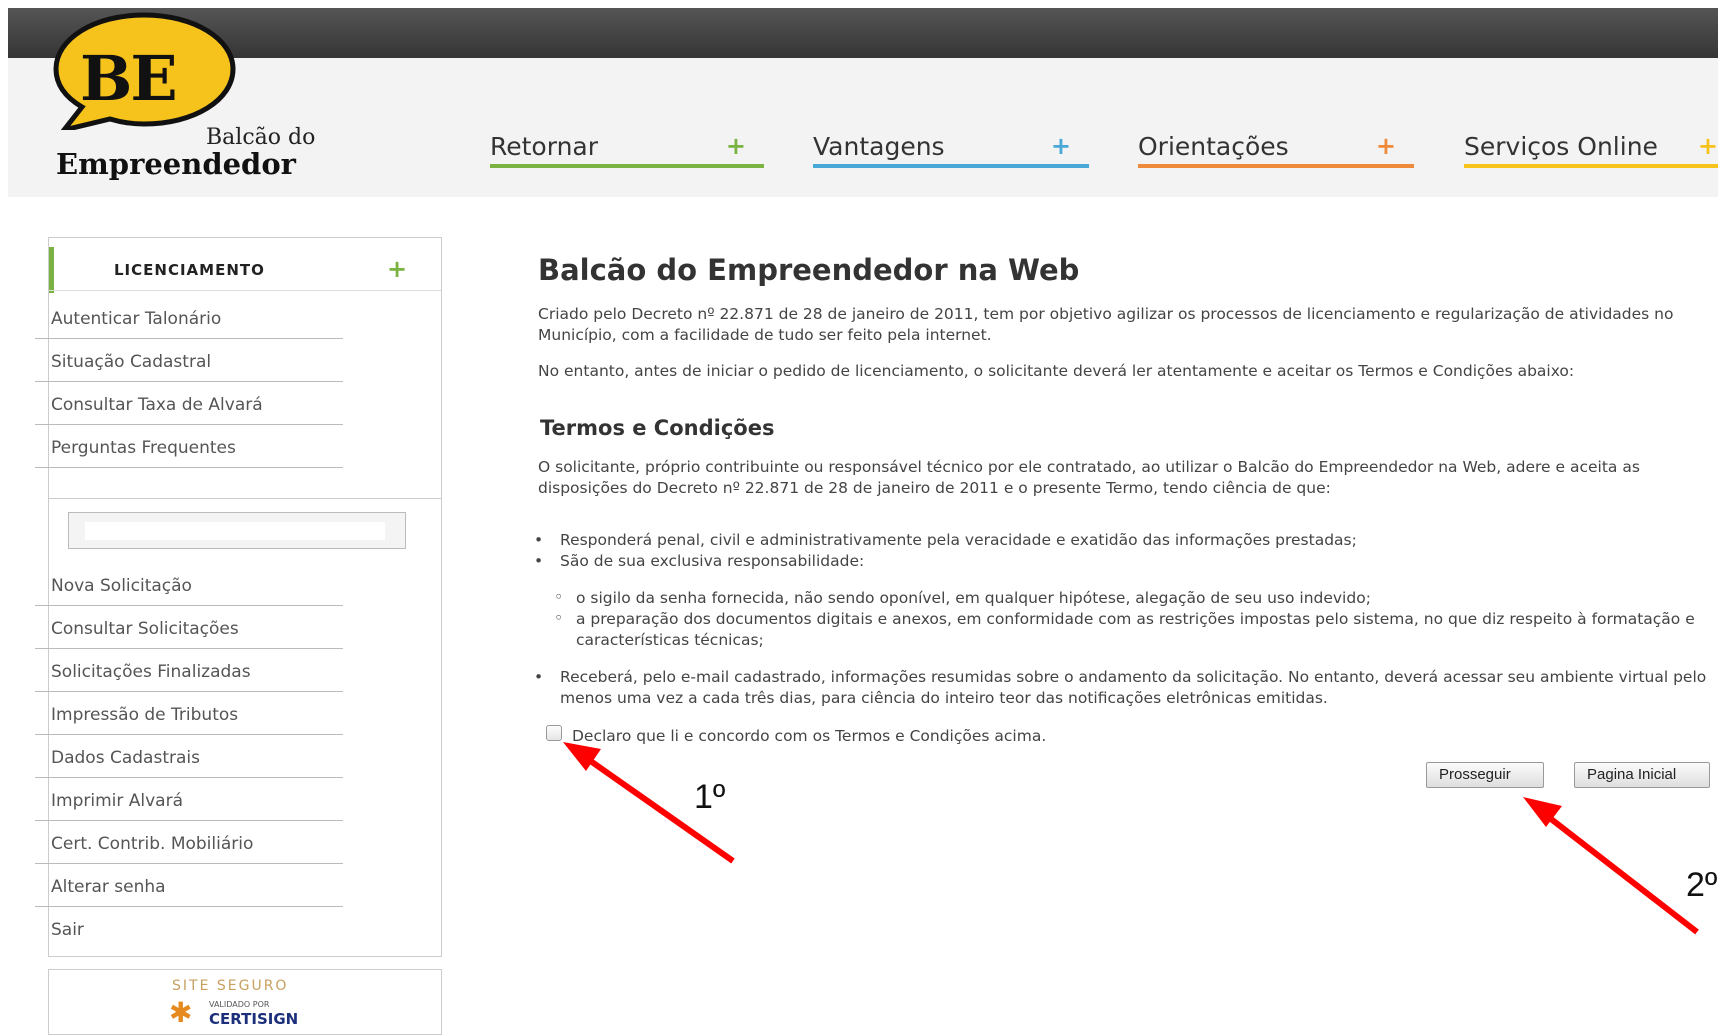 This screenshot has width=1718, height=1035. Describe the element at coordinates (189, 270) in the screenshot. I see `sidebar-section-title: LICENCIAMENTO` at that location.